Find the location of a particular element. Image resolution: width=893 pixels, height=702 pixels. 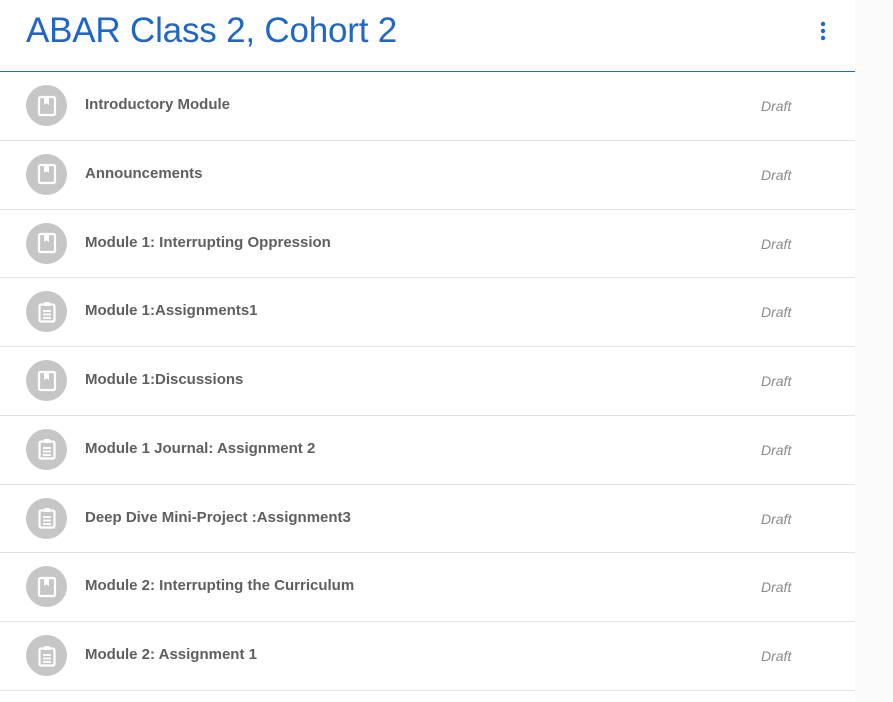

topic-title: Module 1 Journal: Assignment 2 is located at coordinates (200, 448).